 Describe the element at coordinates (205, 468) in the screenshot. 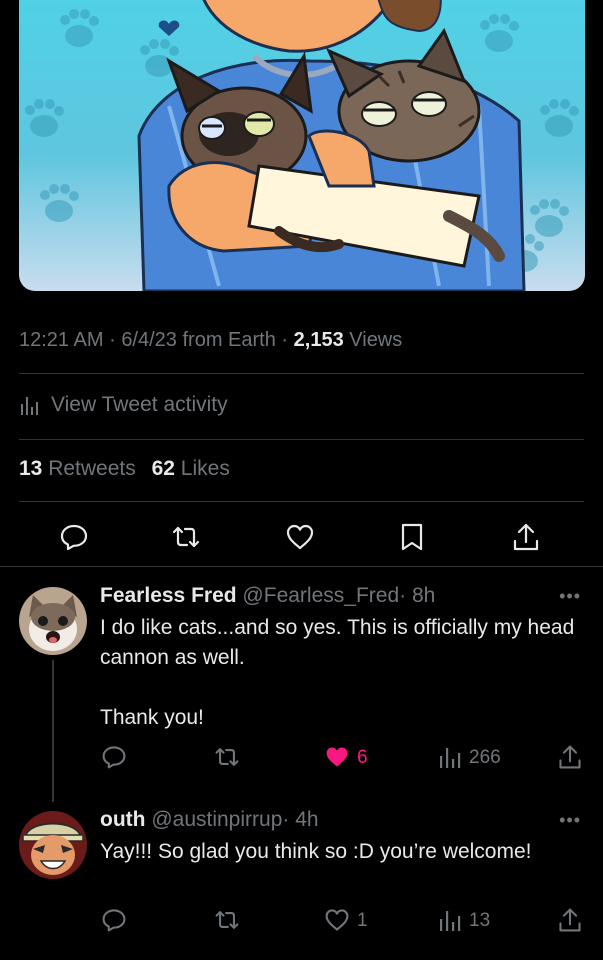

I see `likes-label: Likes` at that location.